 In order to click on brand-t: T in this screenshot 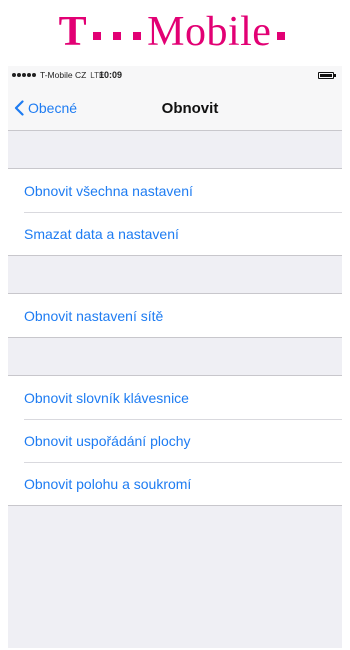, I will do `click(73, 32)`.